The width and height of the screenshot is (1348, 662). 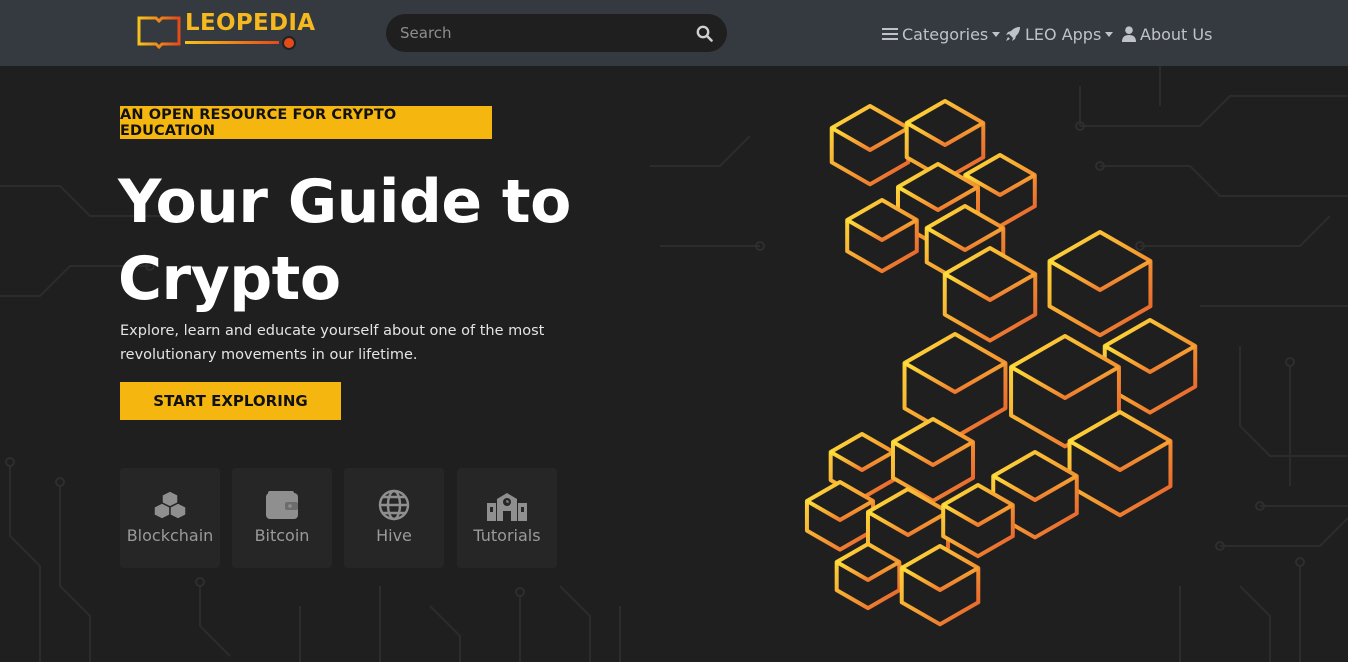 What do you see at coordinates (704, 33) in the screenshot?
I see `search-icon` at bounding box center [704, 33].